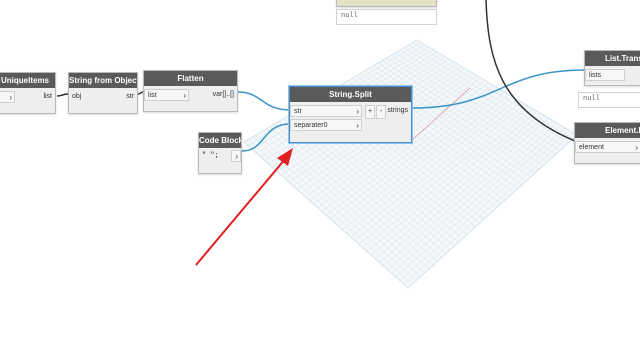  I want to click on output-port-strings: strings, so click(397, 111).